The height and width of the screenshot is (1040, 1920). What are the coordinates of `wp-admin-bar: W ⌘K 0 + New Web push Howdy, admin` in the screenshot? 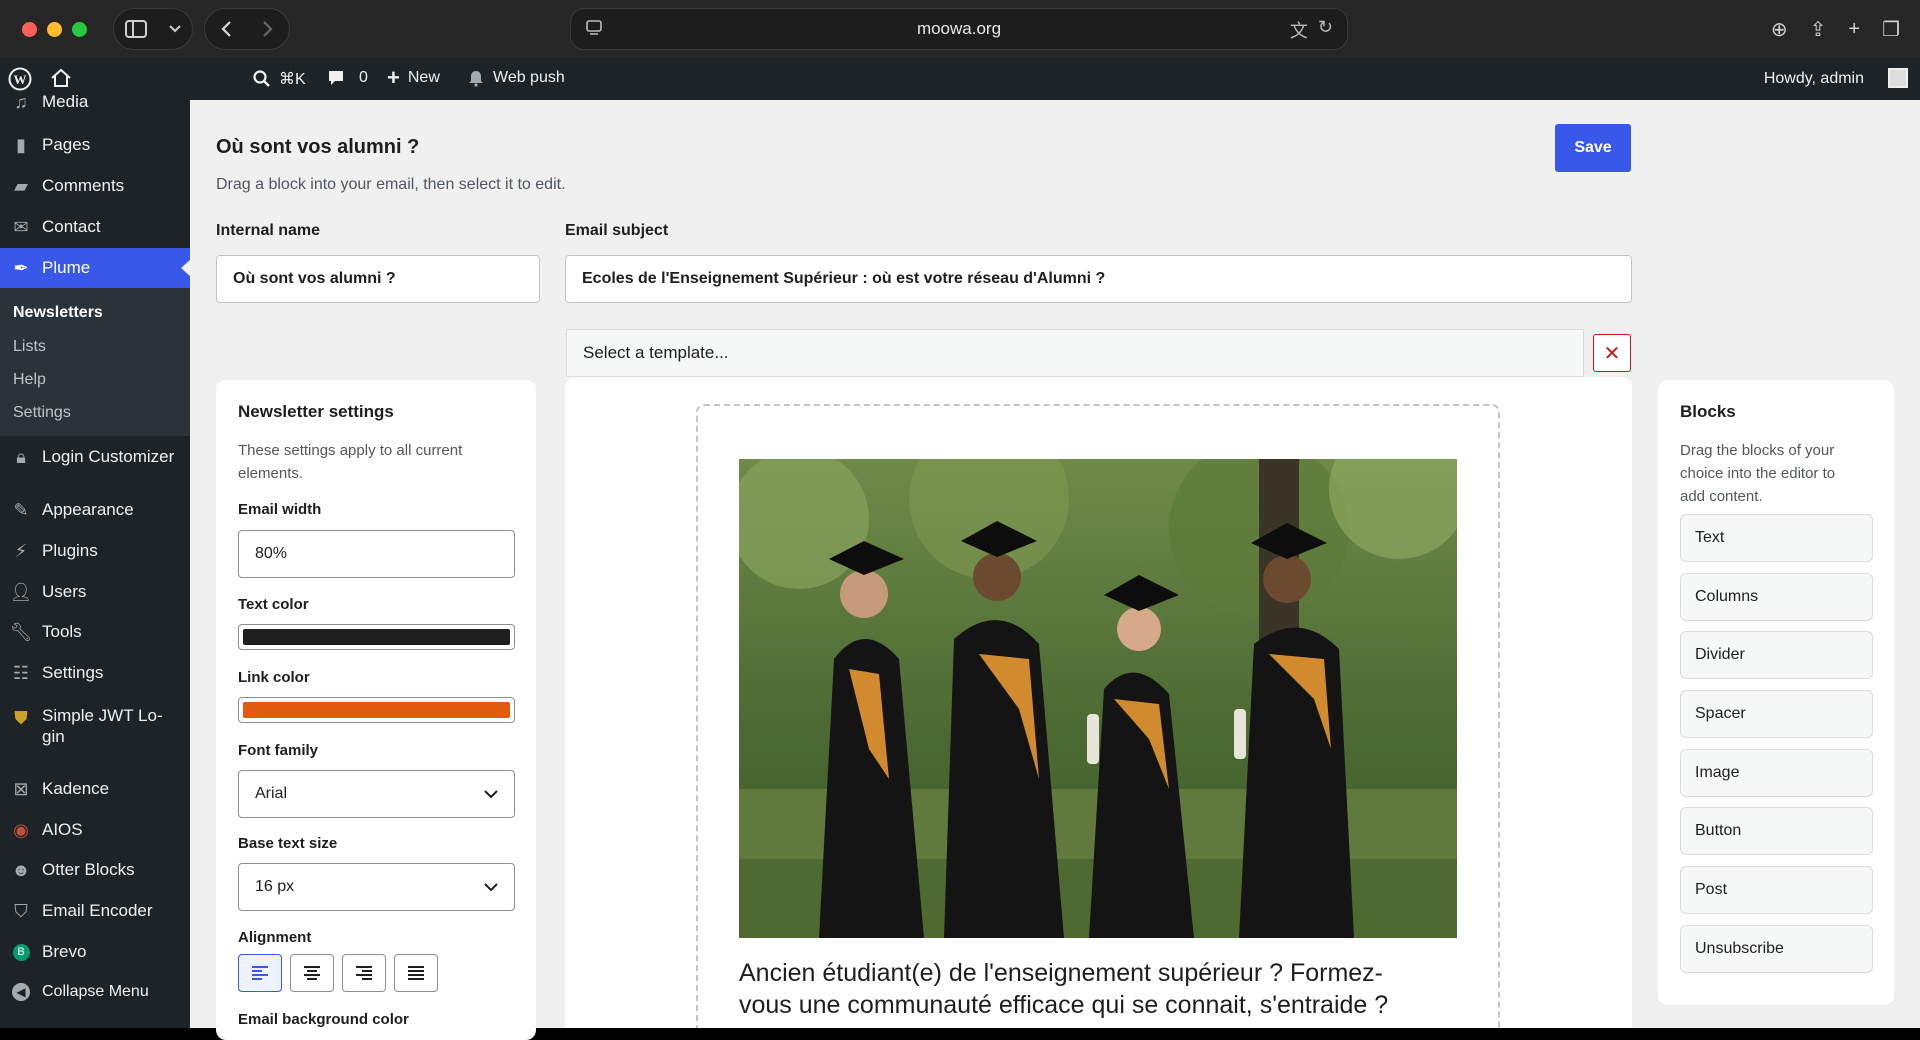 It's located at (960, 79).